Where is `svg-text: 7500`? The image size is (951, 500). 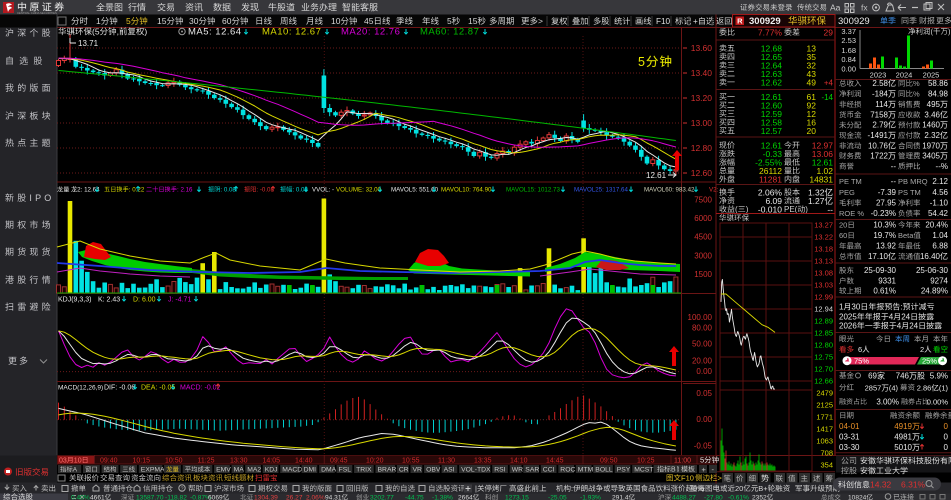 svg-text: 7500 is located at coordinates (703, 200).